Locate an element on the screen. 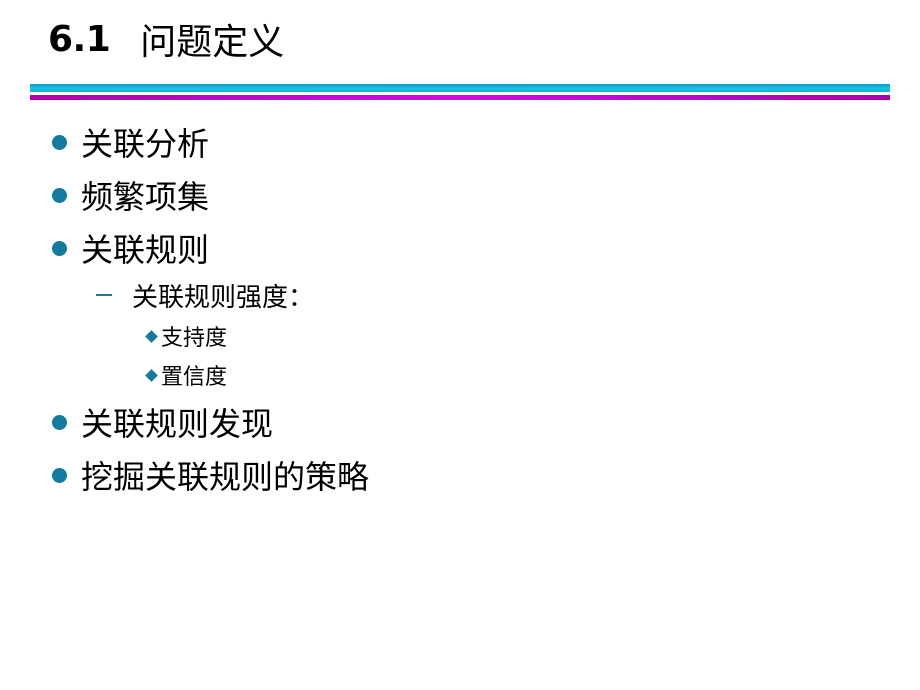  bullet-text: 挖掘关联规则的策略 is located at coordinates (225, 477).